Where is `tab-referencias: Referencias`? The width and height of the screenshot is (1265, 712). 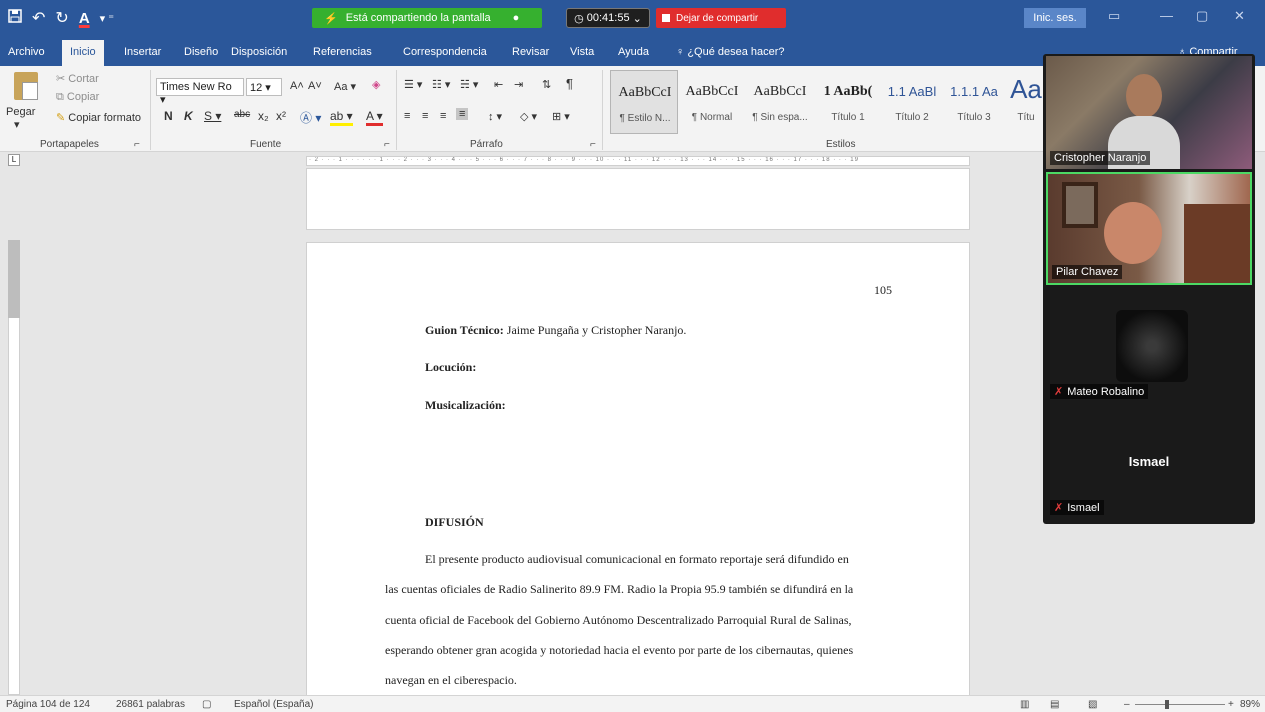
tab-referencias: Referencias is located at coordinates (342, 52).